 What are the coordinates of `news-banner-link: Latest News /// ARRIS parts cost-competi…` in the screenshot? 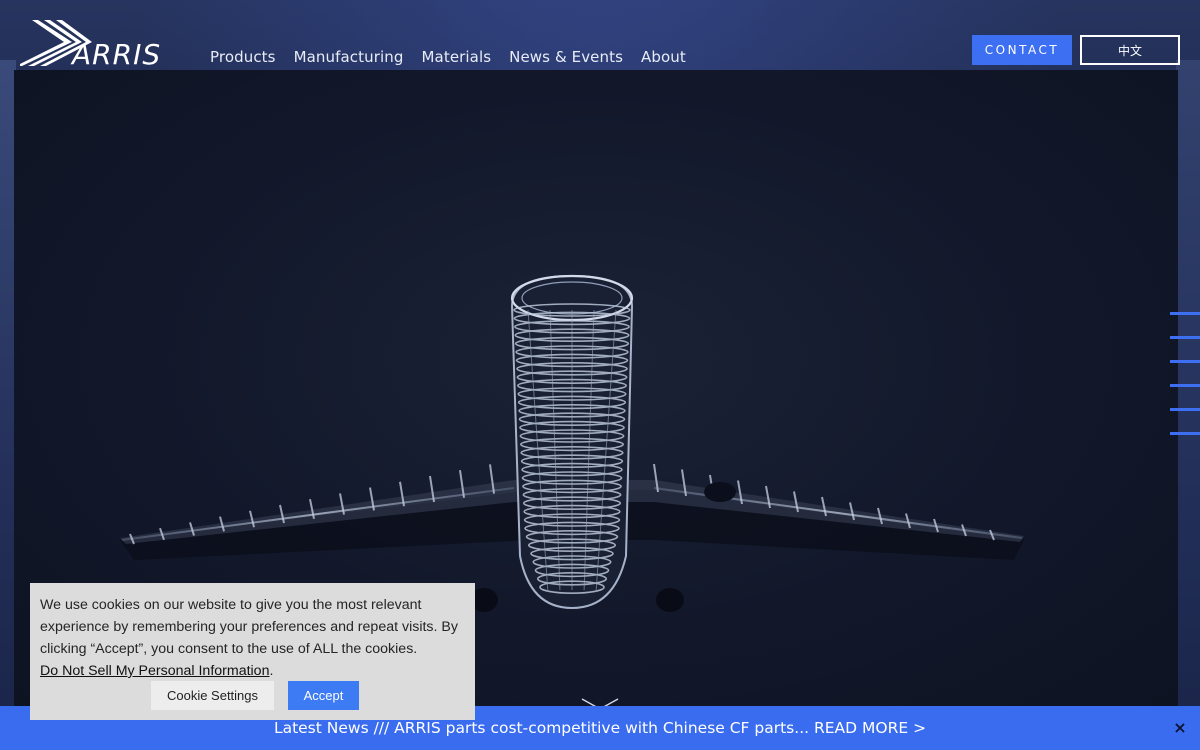 It's located at (600, 728).